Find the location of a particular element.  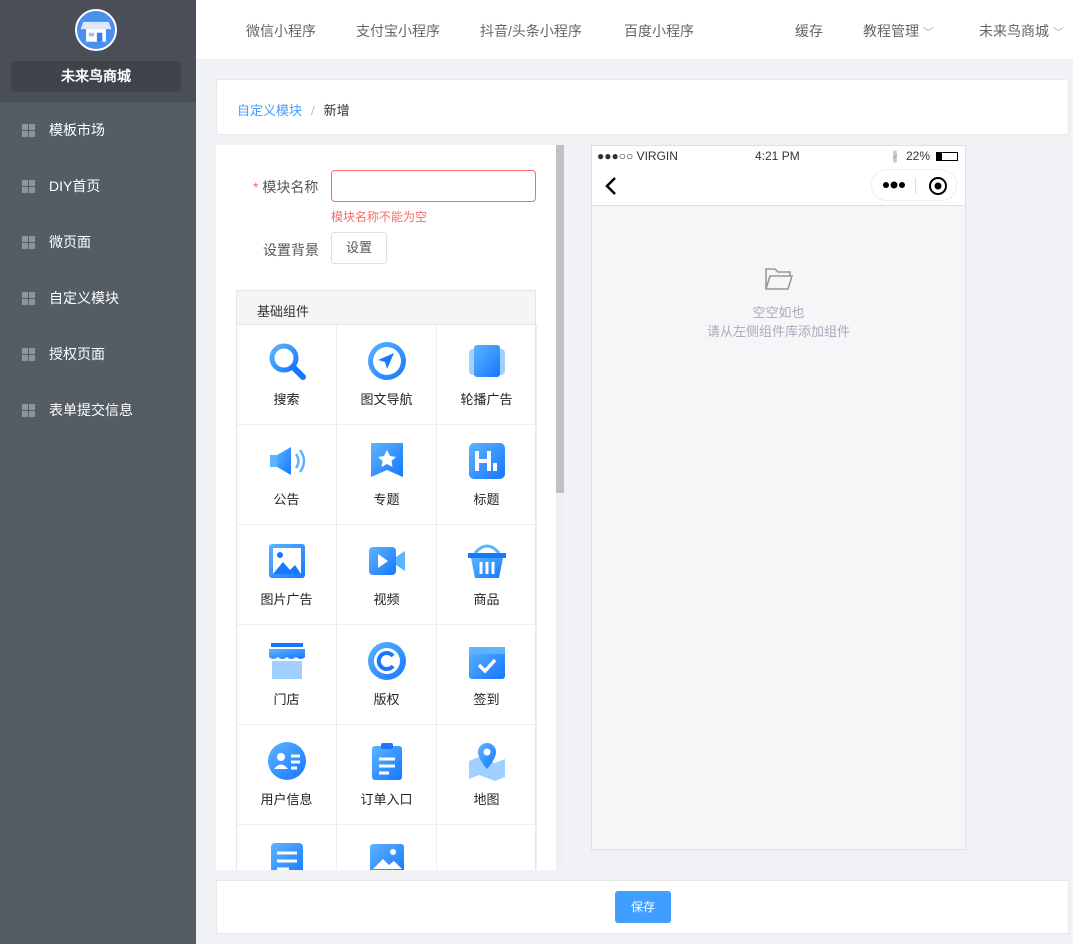

navigation-icon is located at coordinates (386, 361).